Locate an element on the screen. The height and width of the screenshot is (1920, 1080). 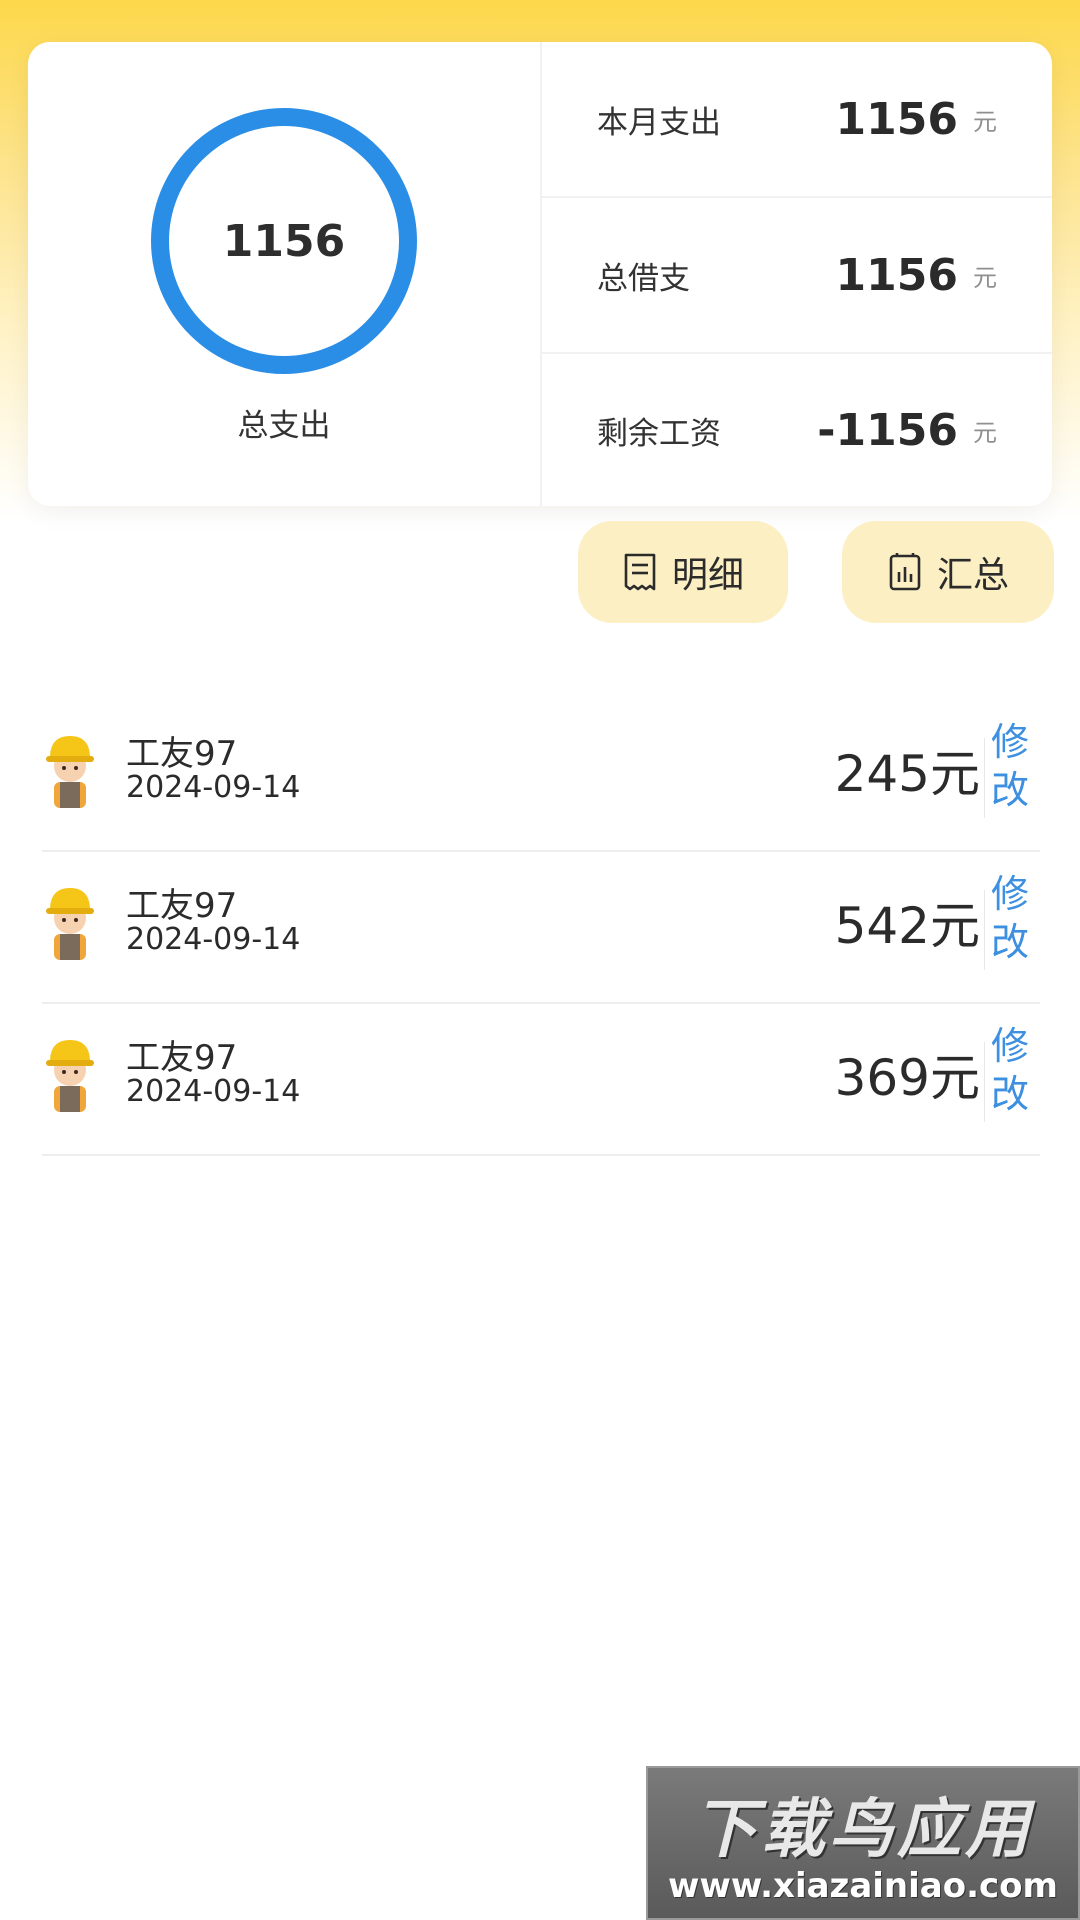
stat-label: 本月支出 is located at coordinates (659, 122).